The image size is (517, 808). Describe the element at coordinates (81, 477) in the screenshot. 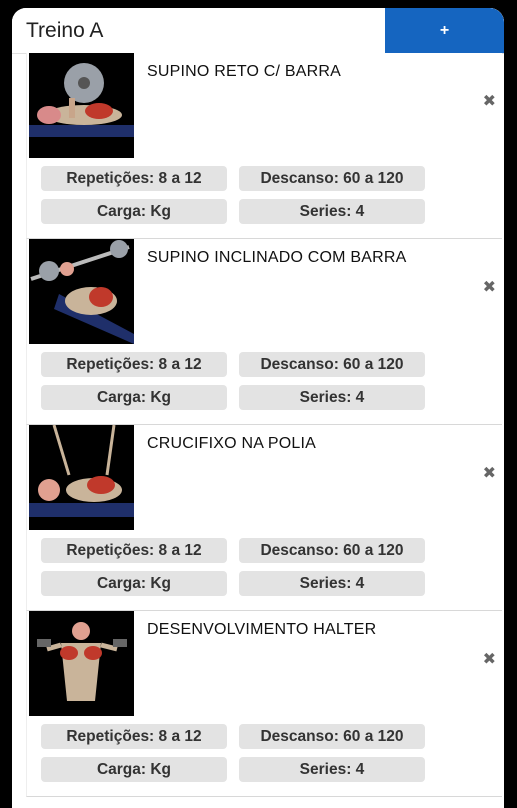

I see `exercise-image-cable-fly` at that location.